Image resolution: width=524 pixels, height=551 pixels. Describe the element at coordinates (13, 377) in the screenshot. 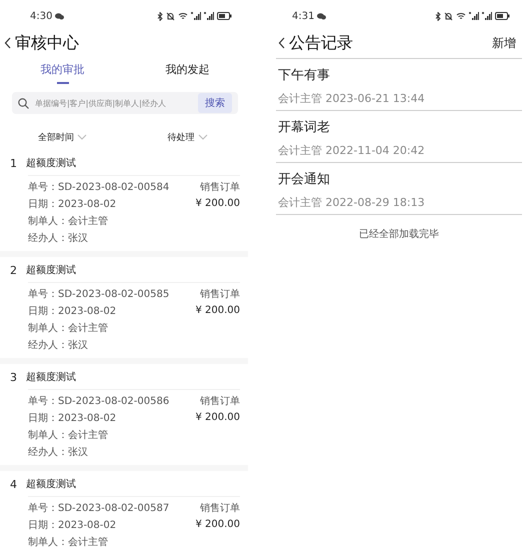

I see `record-index: 3` at that location.